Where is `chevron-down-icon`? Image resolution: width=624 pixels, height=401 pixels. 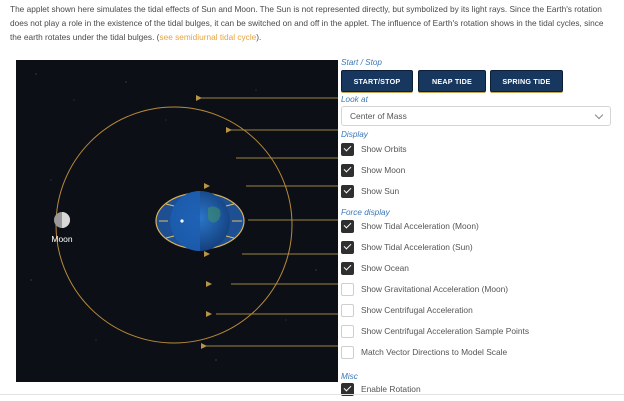 chevron-down-icon is located at coordinates (599, 115).